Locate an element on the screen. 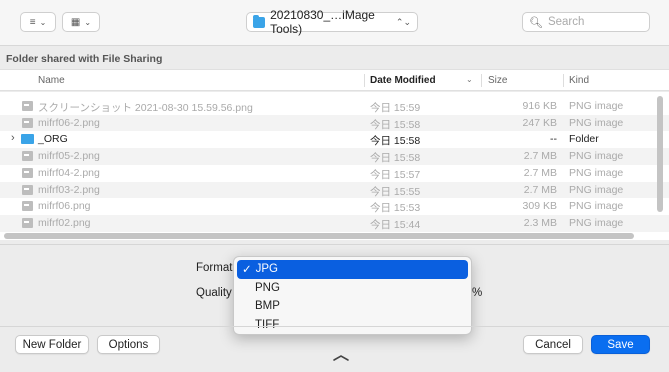  file-name: mifrf04-2.png is located at coordinates (69, 172).